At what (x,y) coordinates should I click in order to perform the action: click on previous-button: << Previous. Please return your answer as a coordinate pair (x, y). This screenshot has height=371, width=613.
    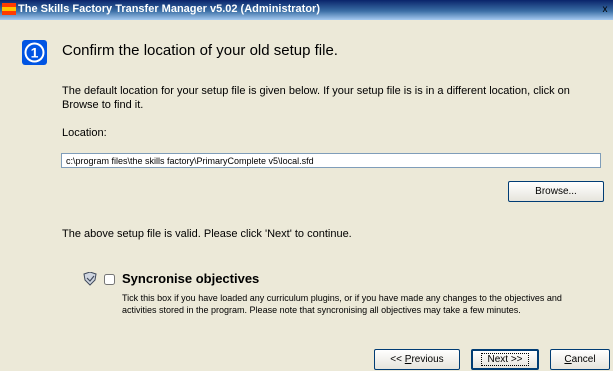
    Looking at the image, I should click on (417, 359).